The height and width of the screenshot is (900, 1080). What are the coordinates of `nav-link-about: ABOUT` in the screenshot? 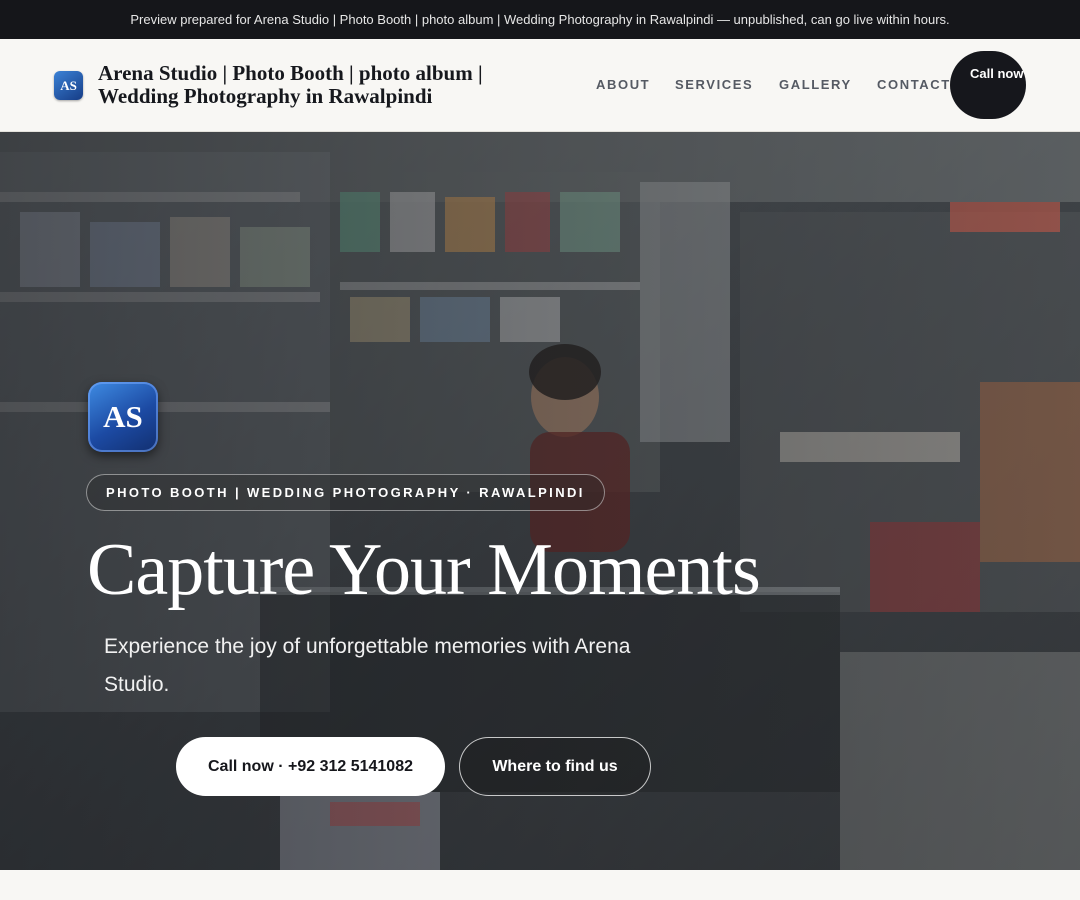 It's located at (623, 84).